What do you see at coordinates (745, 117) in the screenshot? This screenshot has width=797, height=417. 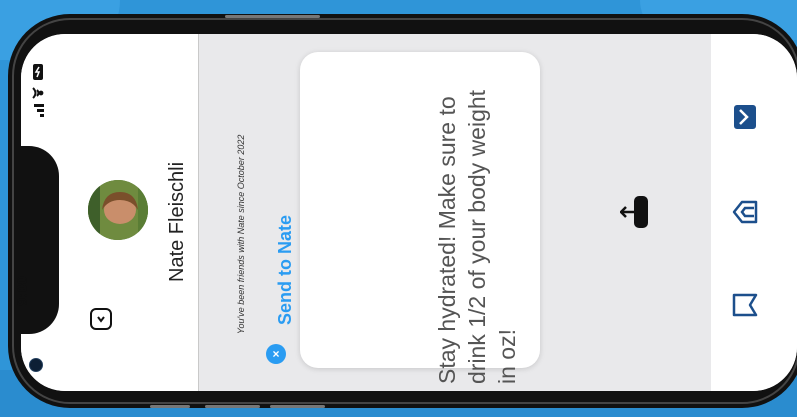 I see `chevron-right-icon` at bounding box center [745, 117].